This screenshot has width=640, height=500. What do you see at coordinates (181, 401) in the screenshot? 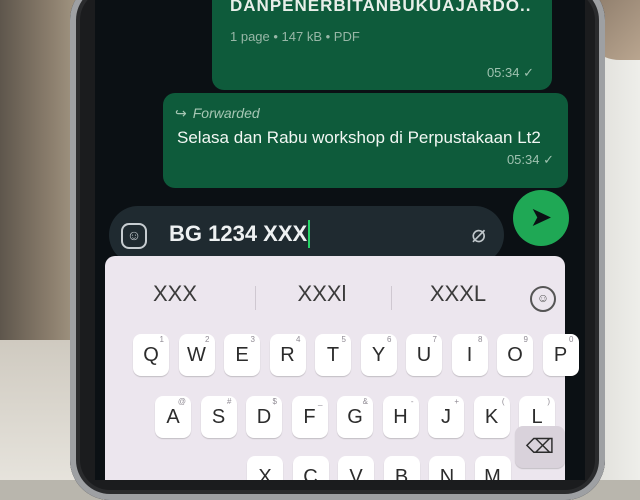
I see `key-secondary-label: @` at bounding box center [181, 401].